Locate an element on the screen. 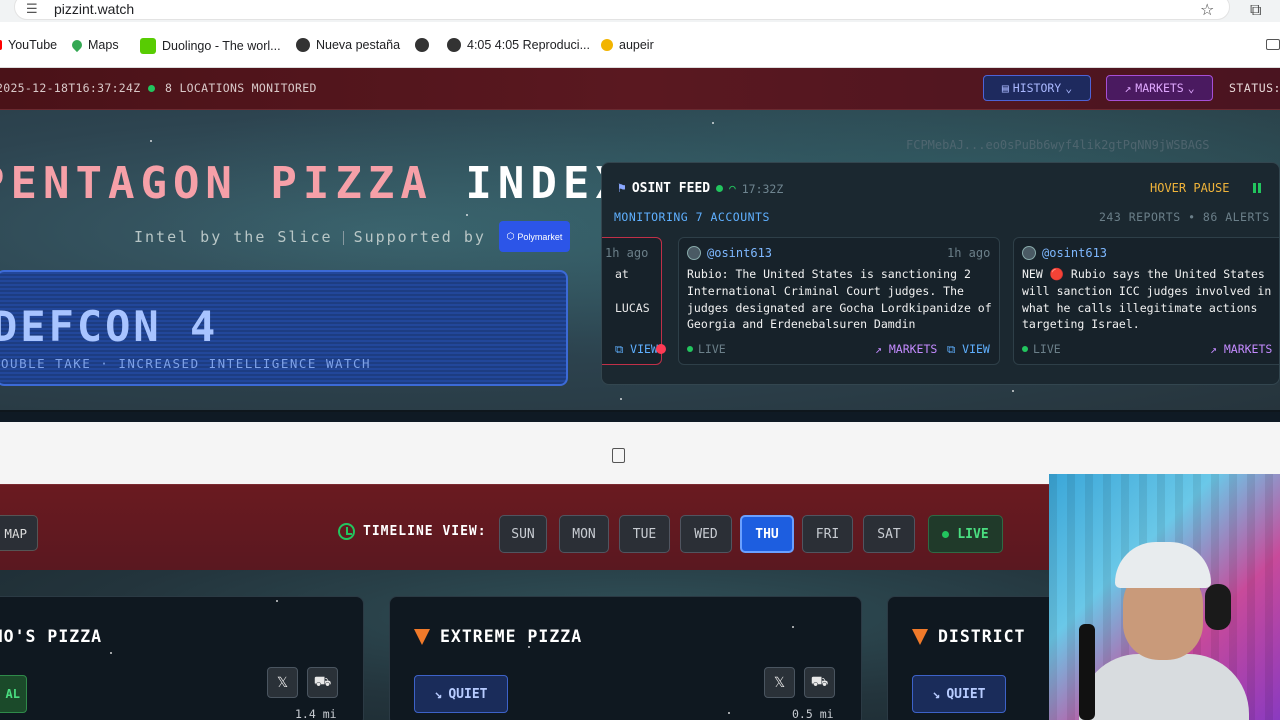  hover-pause-label: HOVER PAUSE is located at coordinates (1190, 188).